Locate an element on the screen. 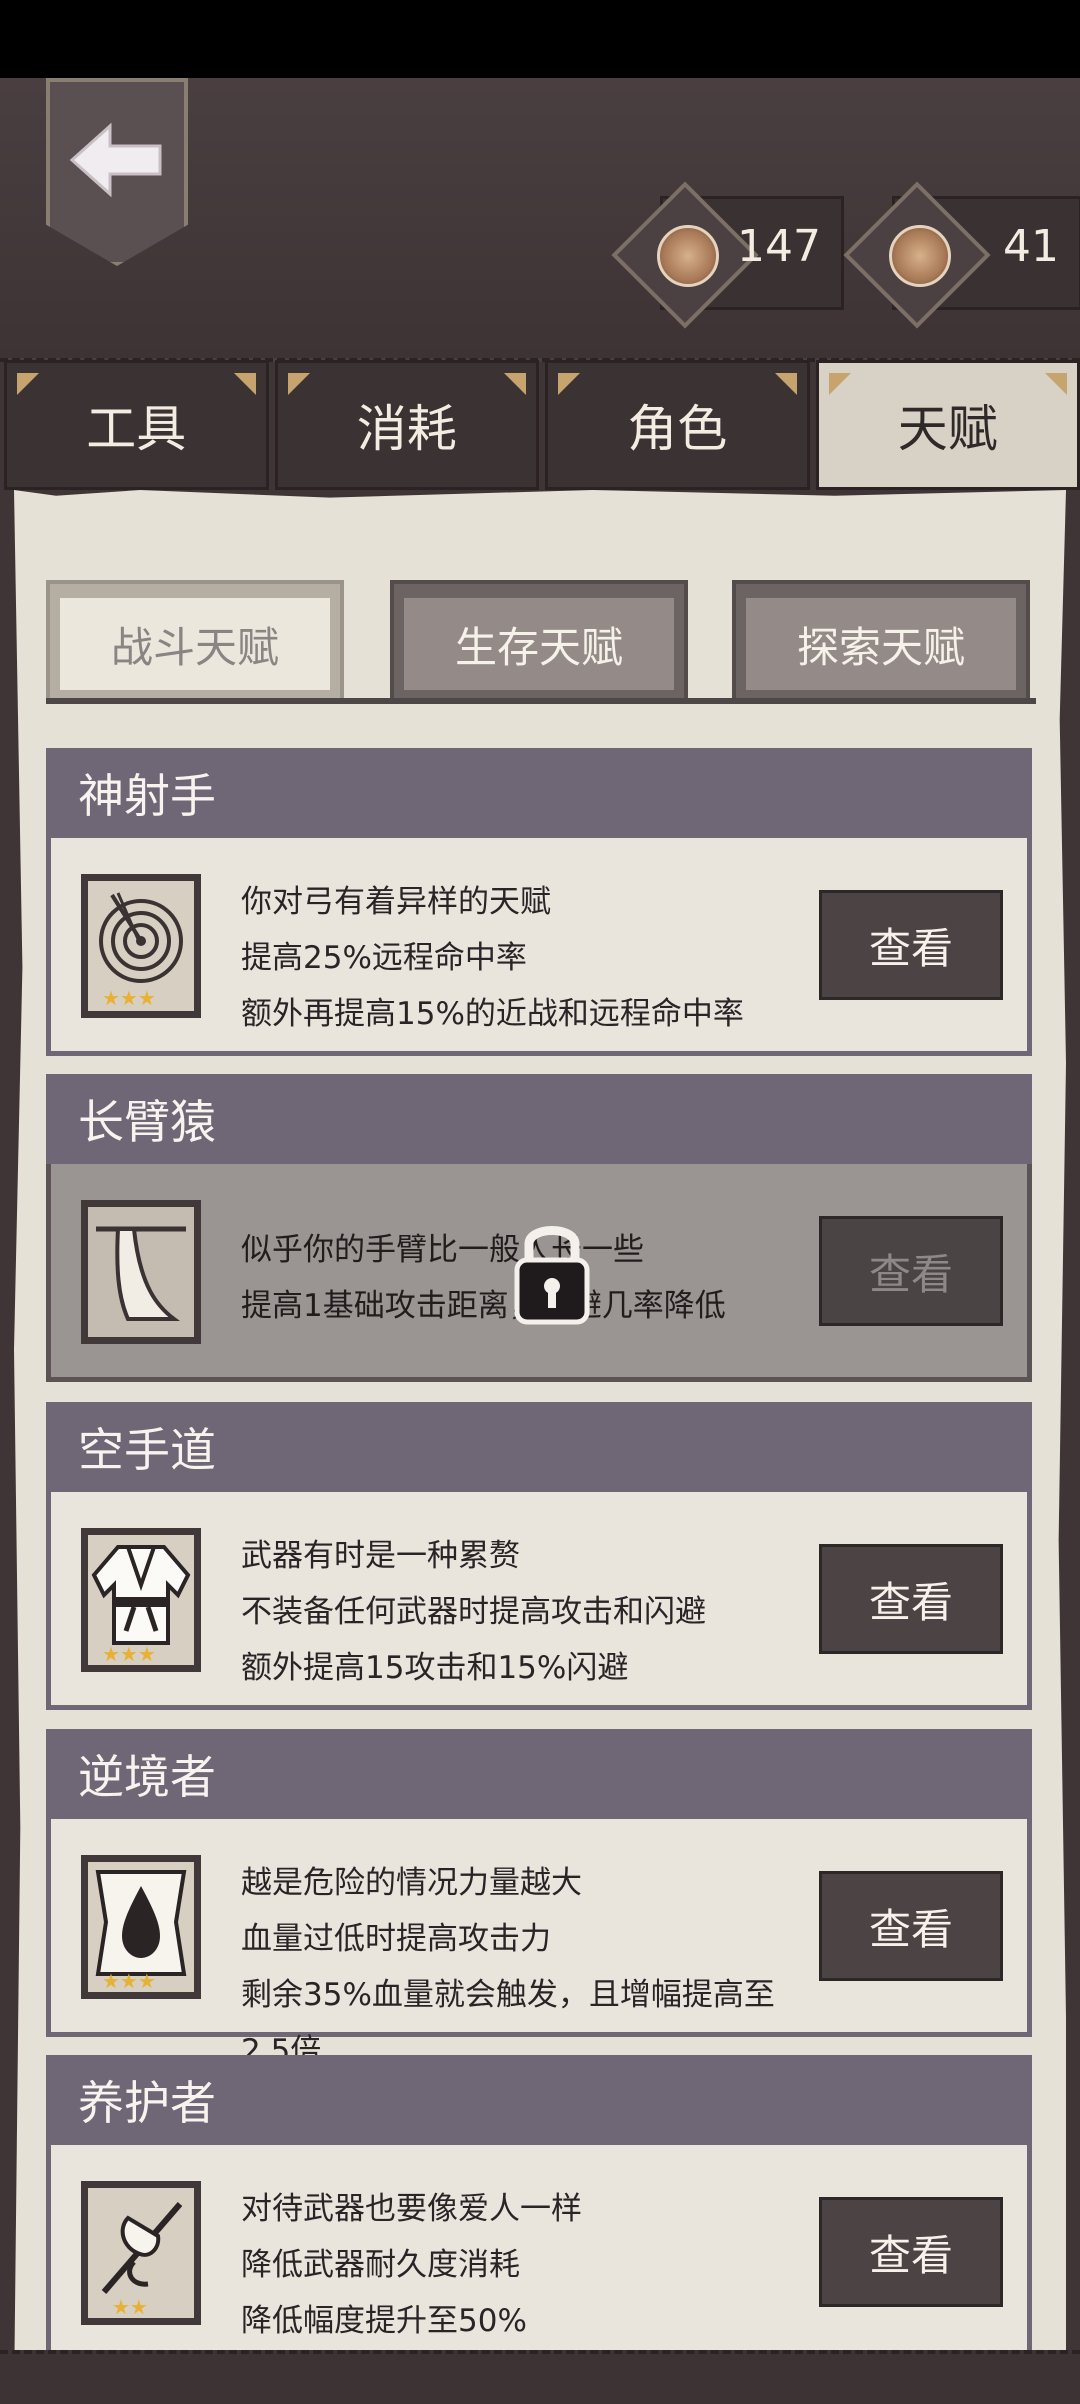  karate-gi-icon: ★★★ is located at coordinates (141, 1600).